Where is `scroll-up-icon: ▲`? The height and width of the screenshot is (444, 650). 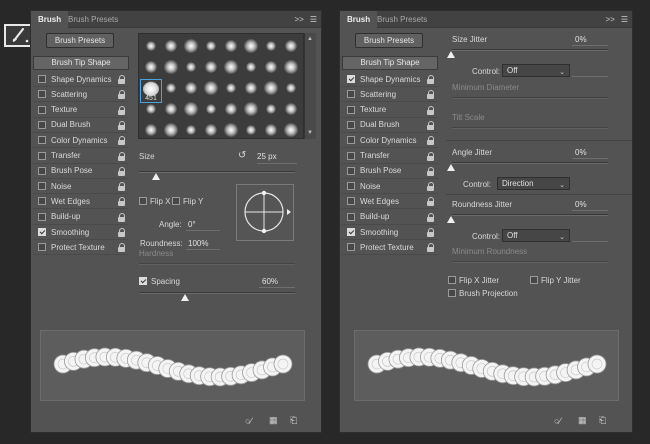 scroll-up-icon: ▲ is located at coordinates (310, 39).